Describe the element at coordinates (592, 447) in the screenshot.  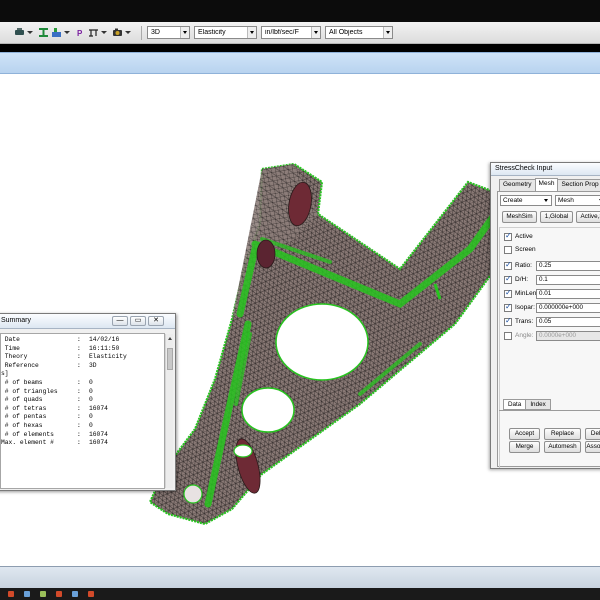
I see `associate-button: Associate` at that location.